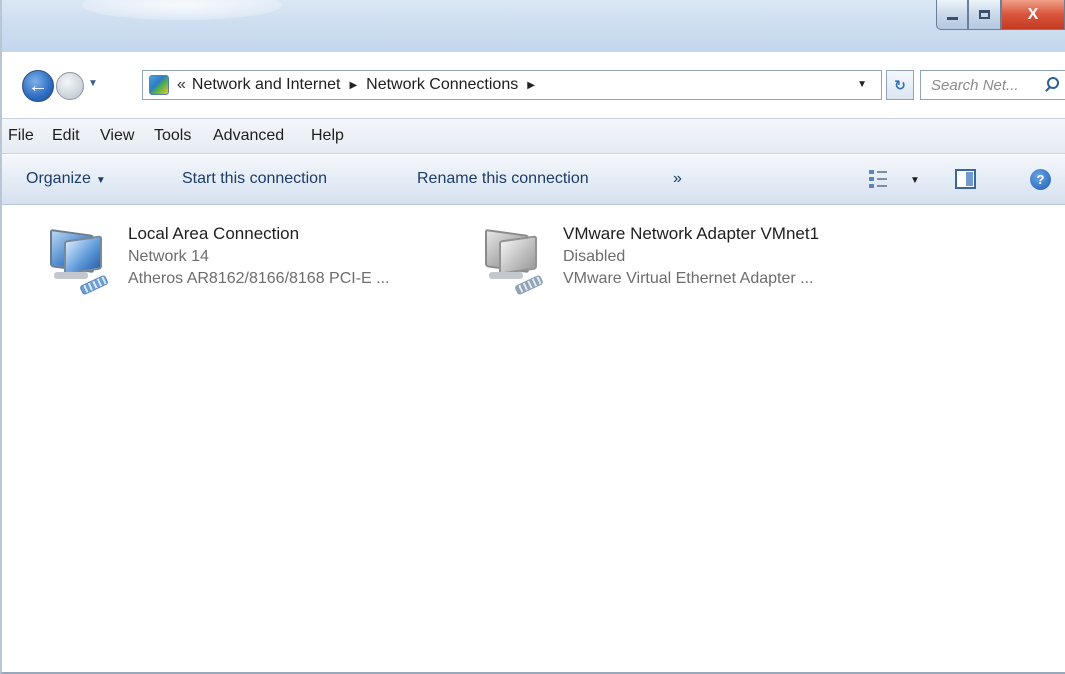 The image size is (1065, 674). What do you see at coordinates (21, 136) in the screenshot?
I see `menu-file: File` at bounding box center [21, 136].